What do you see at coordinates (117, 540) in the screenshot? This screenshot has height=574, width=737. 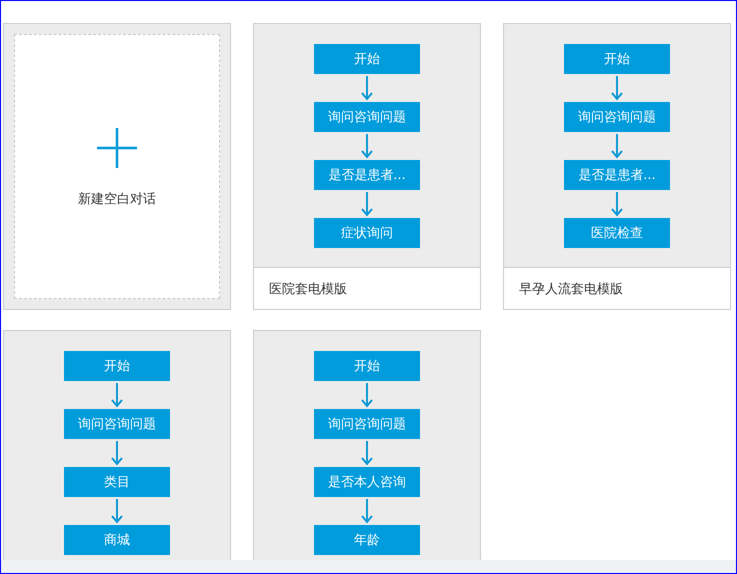 I see `flow-node: 商城` at bounding box center [117, 540].